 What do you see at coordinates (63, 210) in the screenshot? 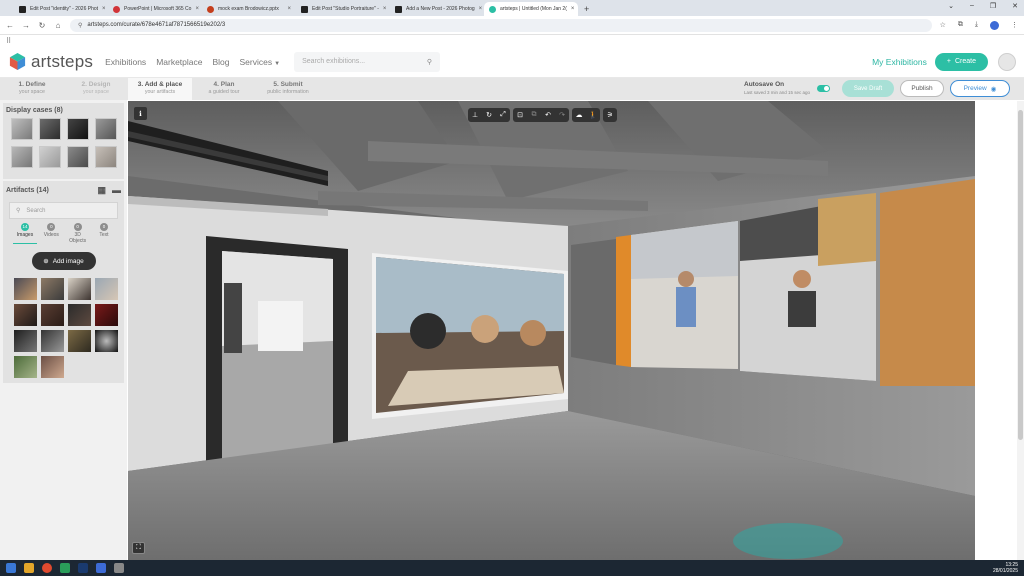
I see `artifacts-search-input: ⚲ Search` at bounding box center [63, 210].